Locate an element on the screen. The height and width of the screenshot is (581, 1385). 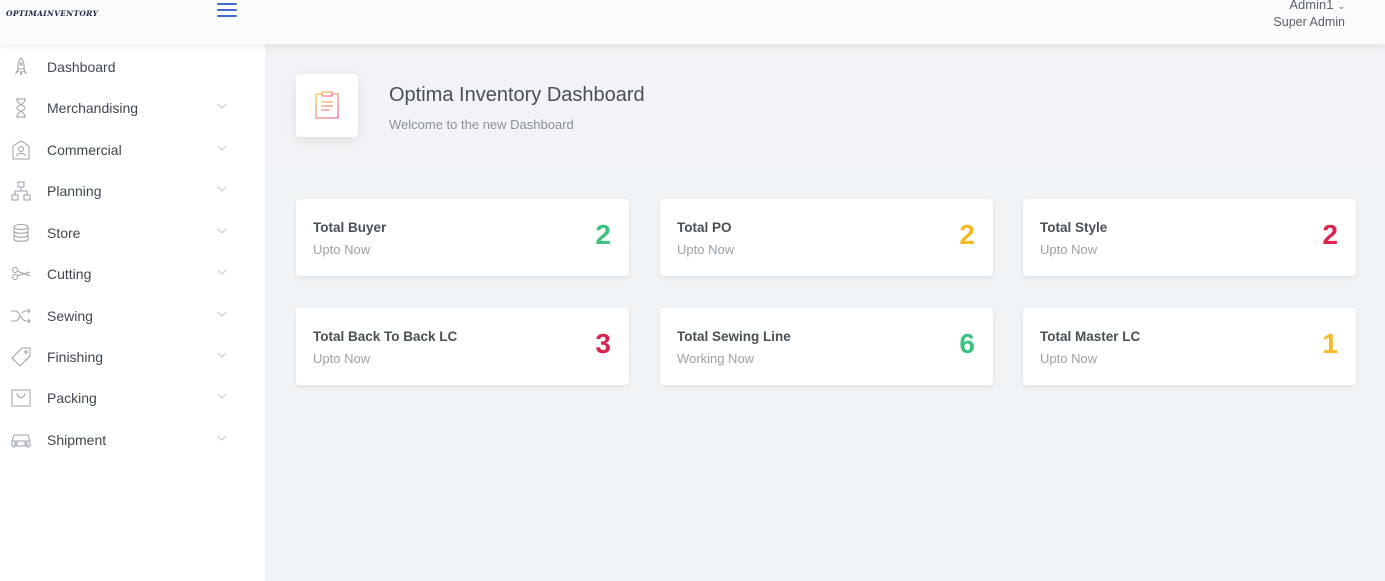
app-logo: OPTIMAINVENTORY is located at coordinates (52, 13).